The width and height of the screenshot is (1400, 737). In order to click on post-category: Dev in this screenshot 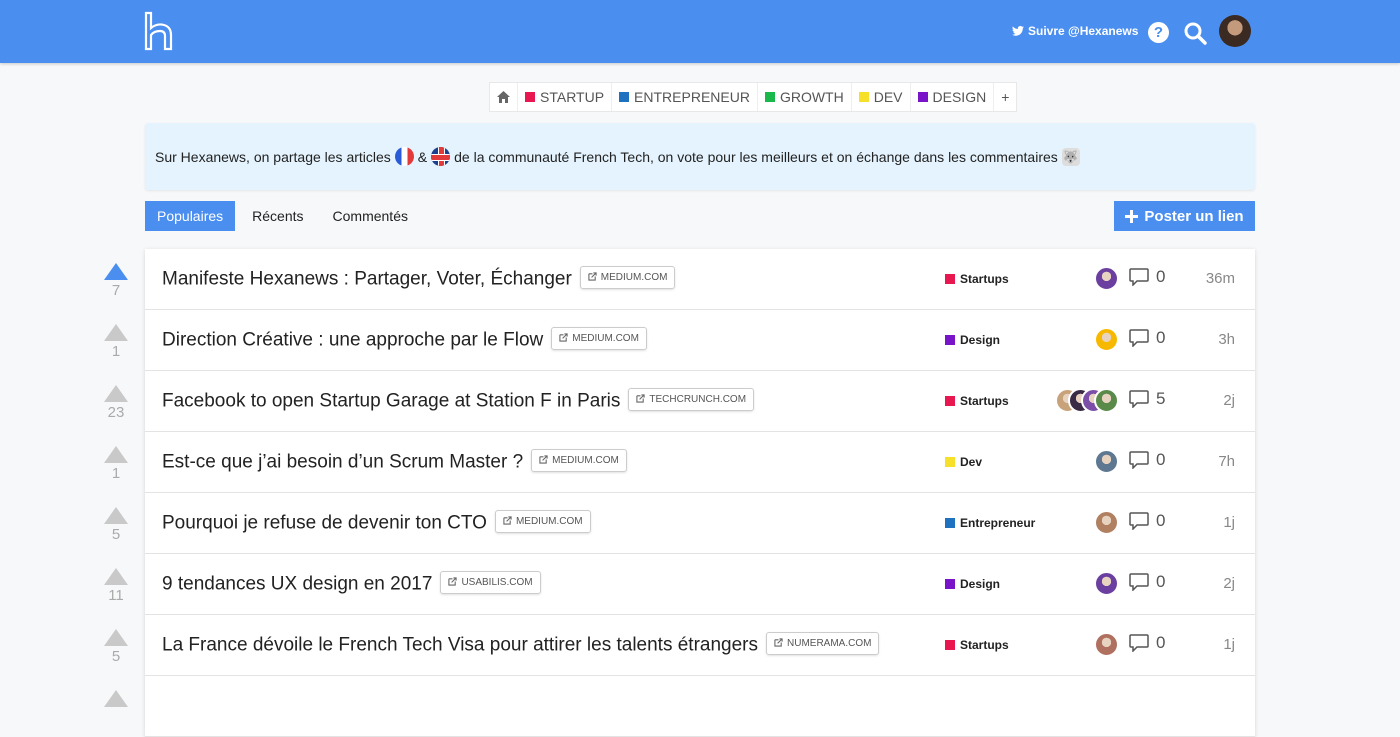, I will do `click(963, 462)`.